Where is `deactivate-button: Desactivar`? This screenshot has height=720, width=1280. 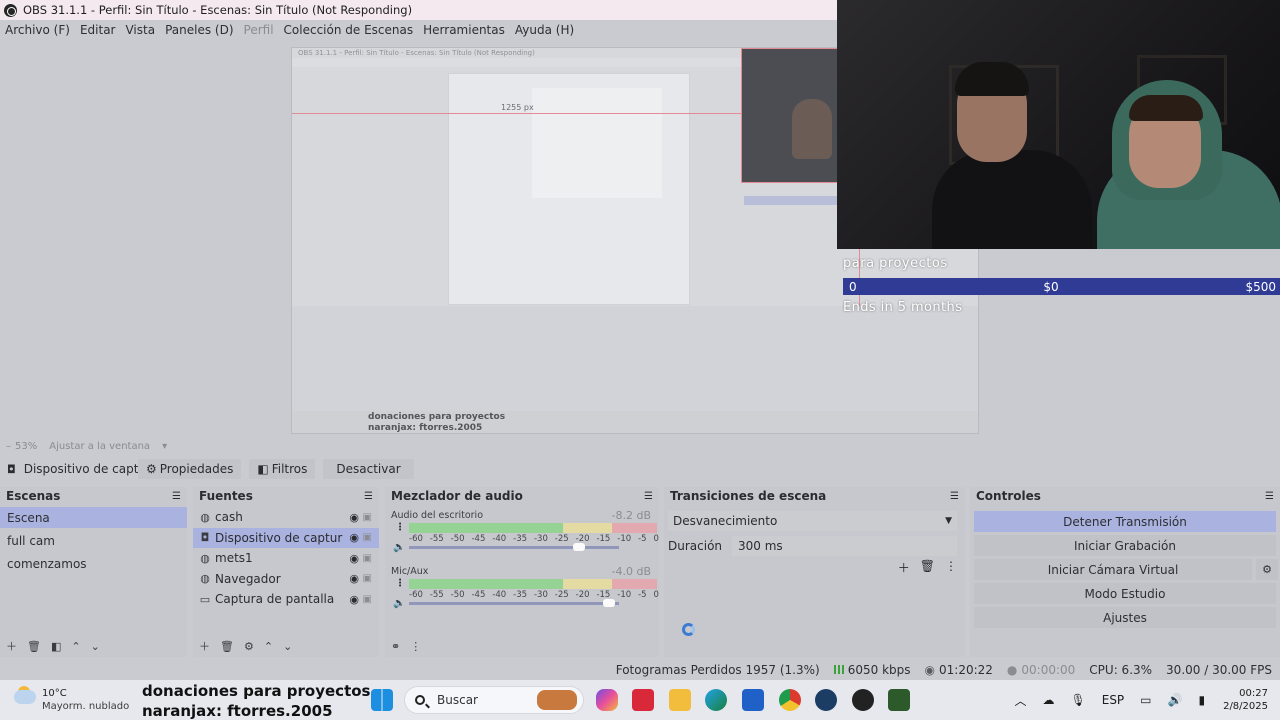
deactivate-button: Desactivar is located at coordinates (368, 469).